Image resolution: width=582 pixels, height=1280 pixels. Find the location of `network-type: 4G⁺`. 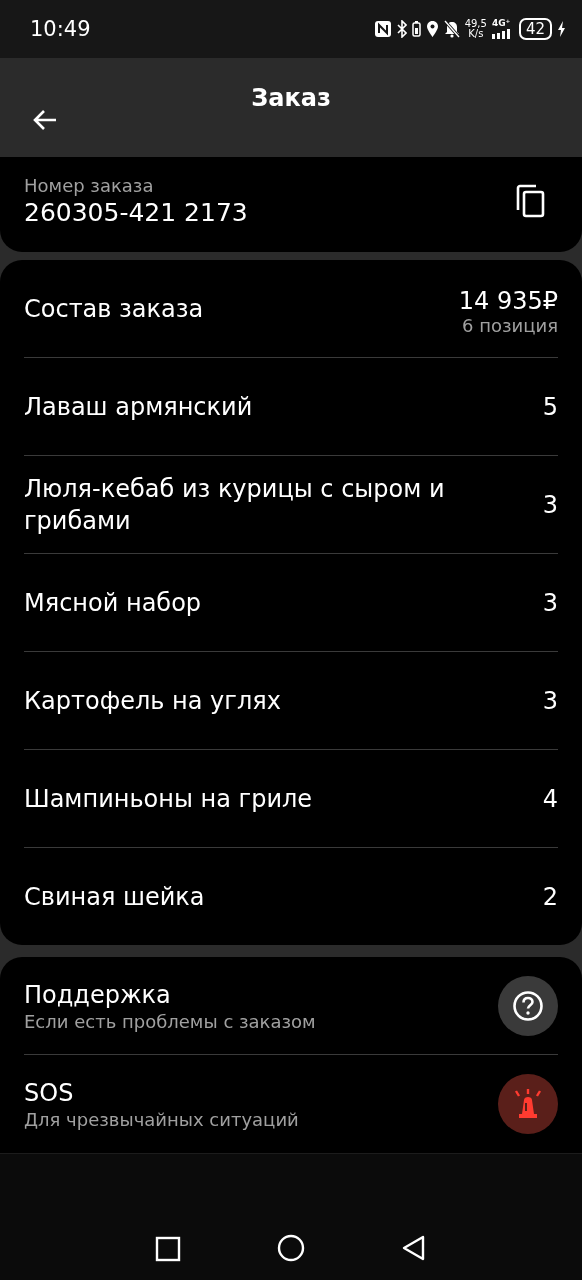

network-type: 4G⁺ is located at coordinates (501, 23).